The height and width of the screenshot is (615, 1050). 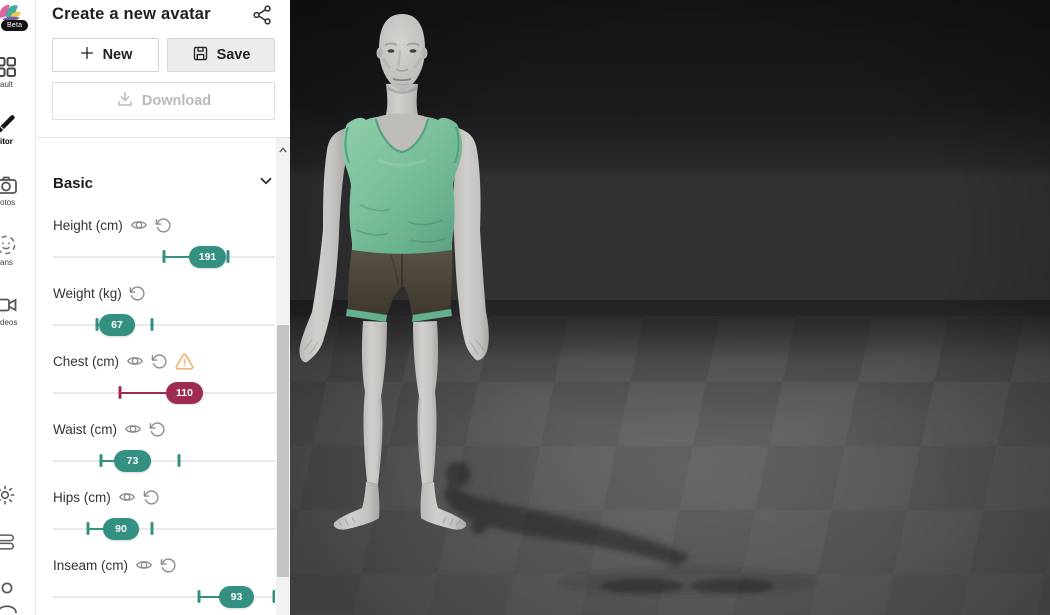 What do you see at coordinates (15, 25) in the screenshot?
I see `beta-badge: Beta` at bounding box center [15, 25].